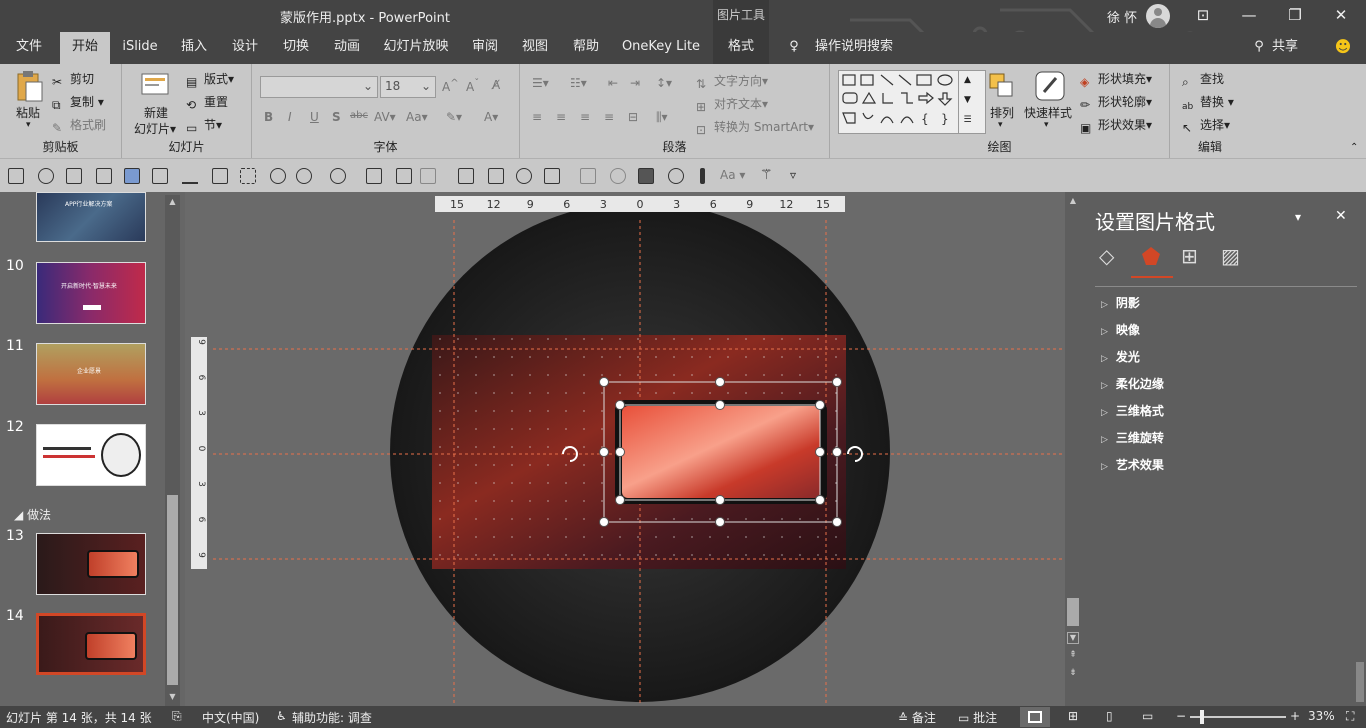 Image resolution: width=1366 pixels, height=728 pixels. Describe the element at coordinates (702, 176) in the screenshot. I see `bar-icon` at that location.